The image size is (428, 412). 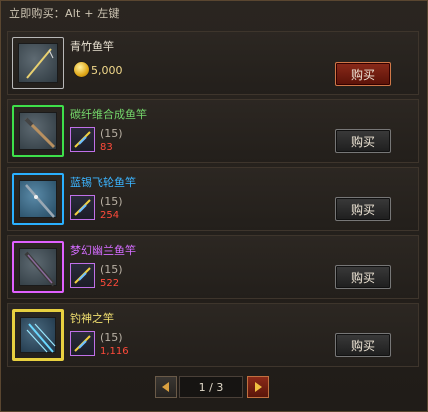 What do you see at coordinates (110, 215) in the screenshot?
I see `material-required-count: 254` at bounding box center [110, 215].